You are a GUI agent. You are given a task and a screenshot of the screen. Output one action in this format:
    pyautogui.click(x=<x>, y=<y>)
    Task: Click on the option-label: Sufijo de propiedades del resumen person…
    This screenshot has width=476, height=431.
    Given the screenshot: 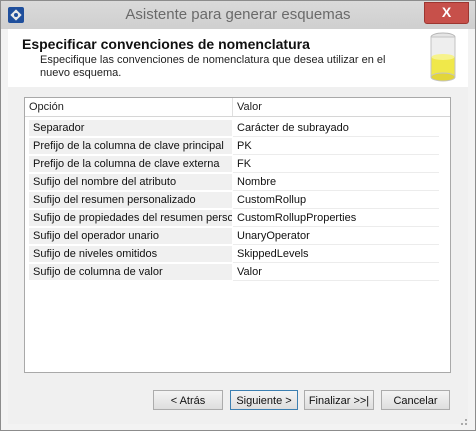 What is the action you would take?
    pyautogui.click(x=130, y=218)
    